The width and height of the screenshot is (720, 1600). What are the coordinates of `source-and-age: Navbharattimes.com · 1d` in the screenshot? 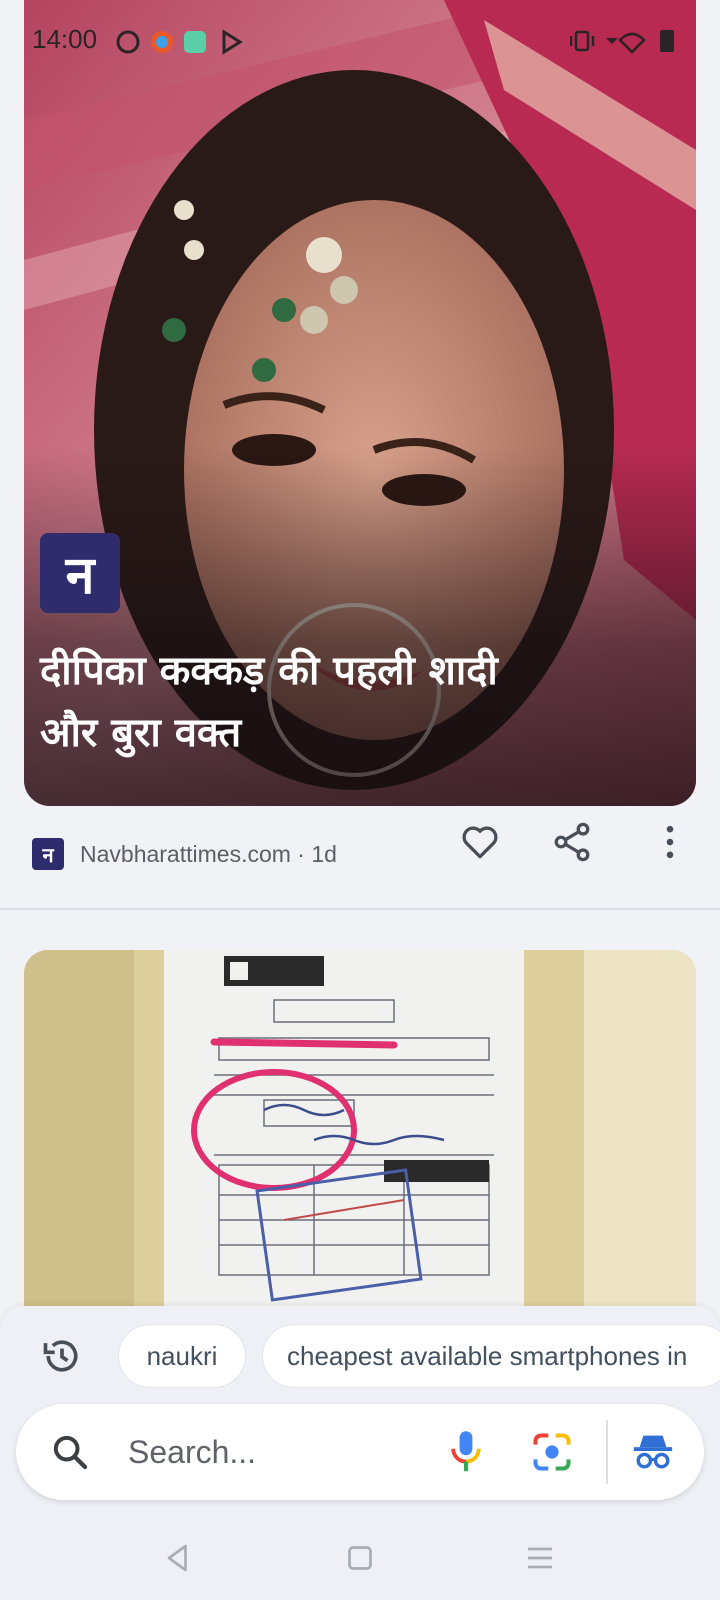 It's located at (208, 854).